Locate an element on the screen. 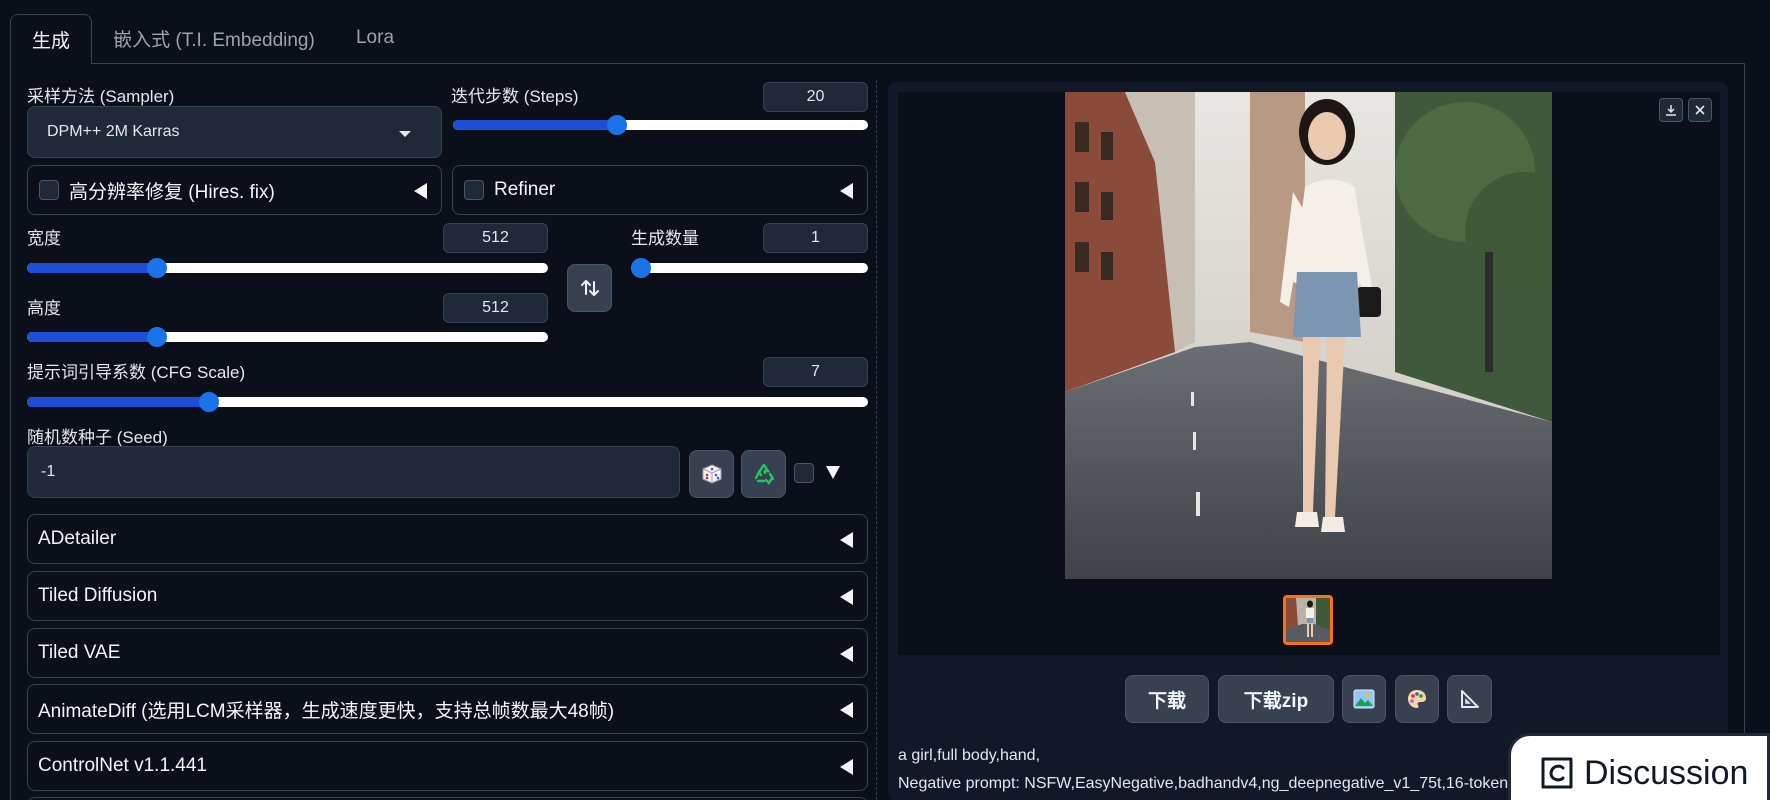 The image size is (1770, 800). seed-value: -1 is located at coordinates (48, 471).